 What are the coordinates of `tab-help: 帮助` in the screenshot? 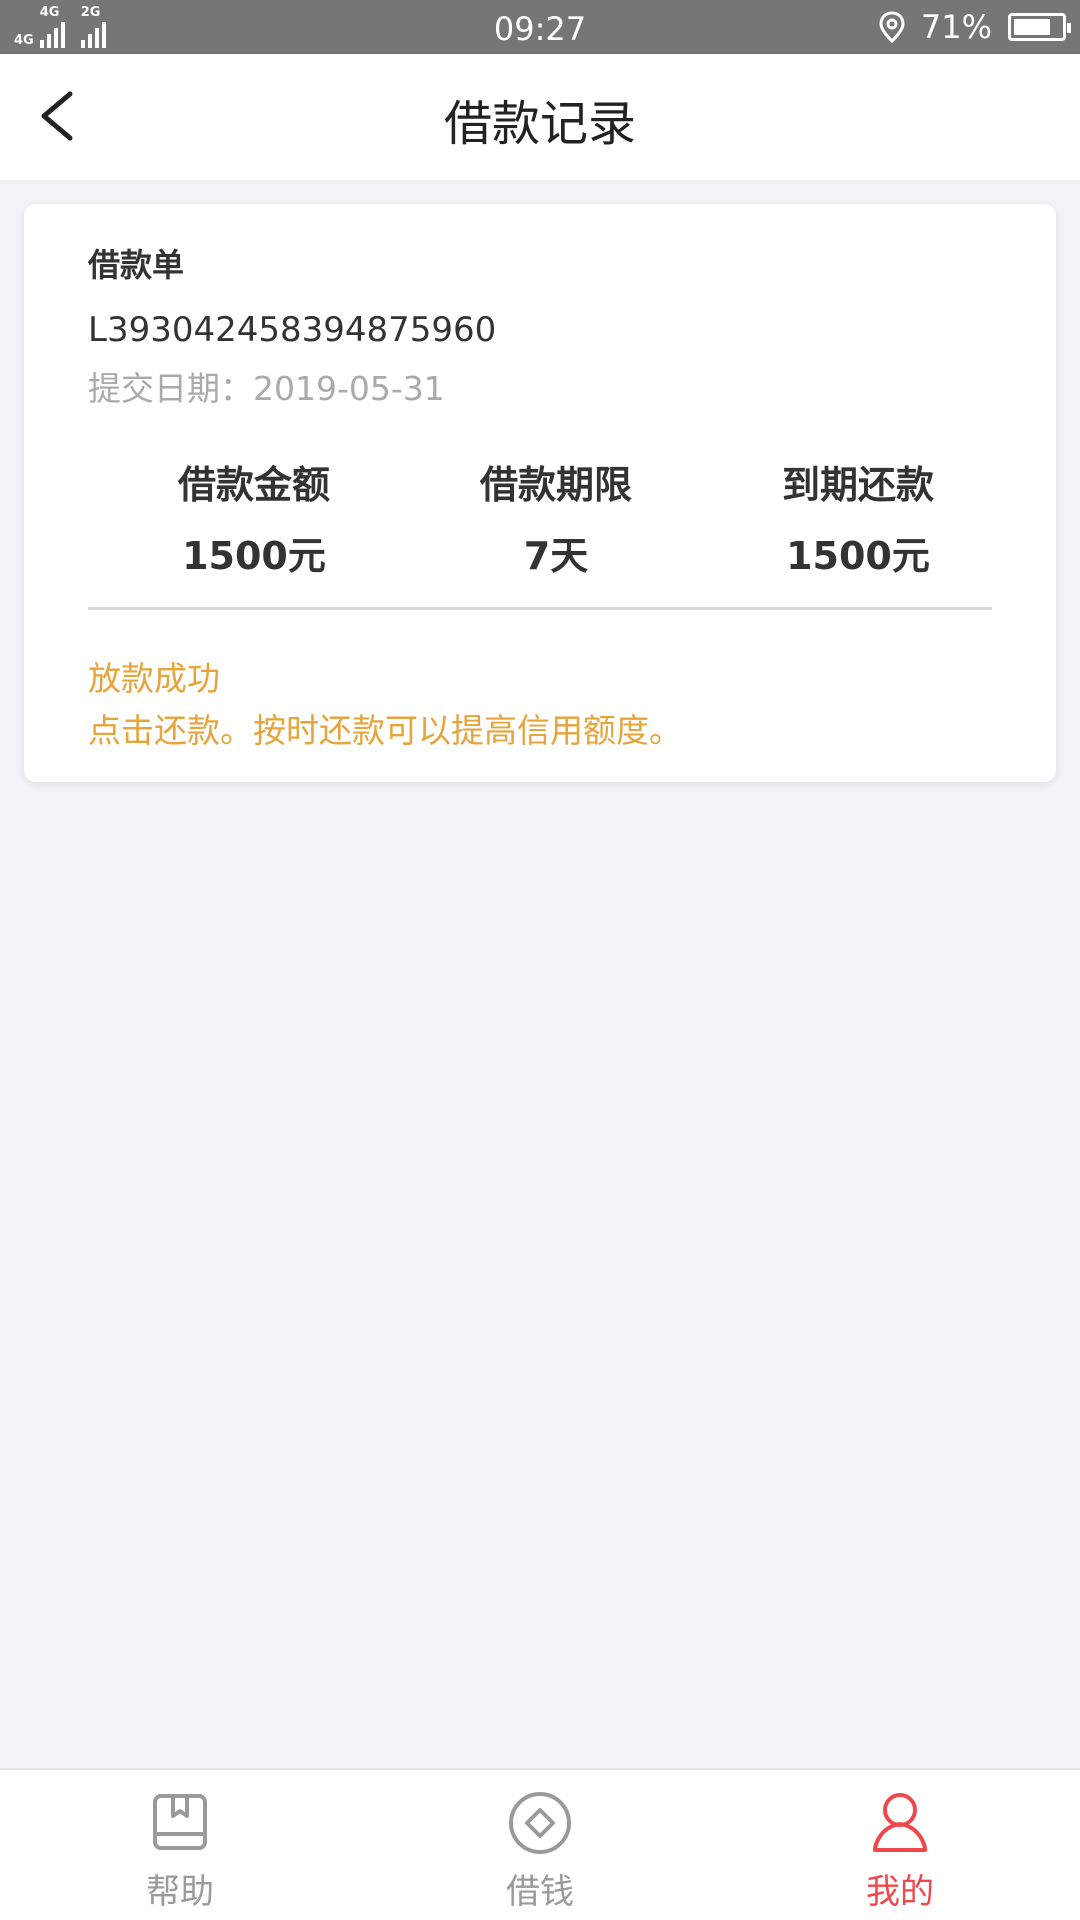 It's located at (180, 1845).